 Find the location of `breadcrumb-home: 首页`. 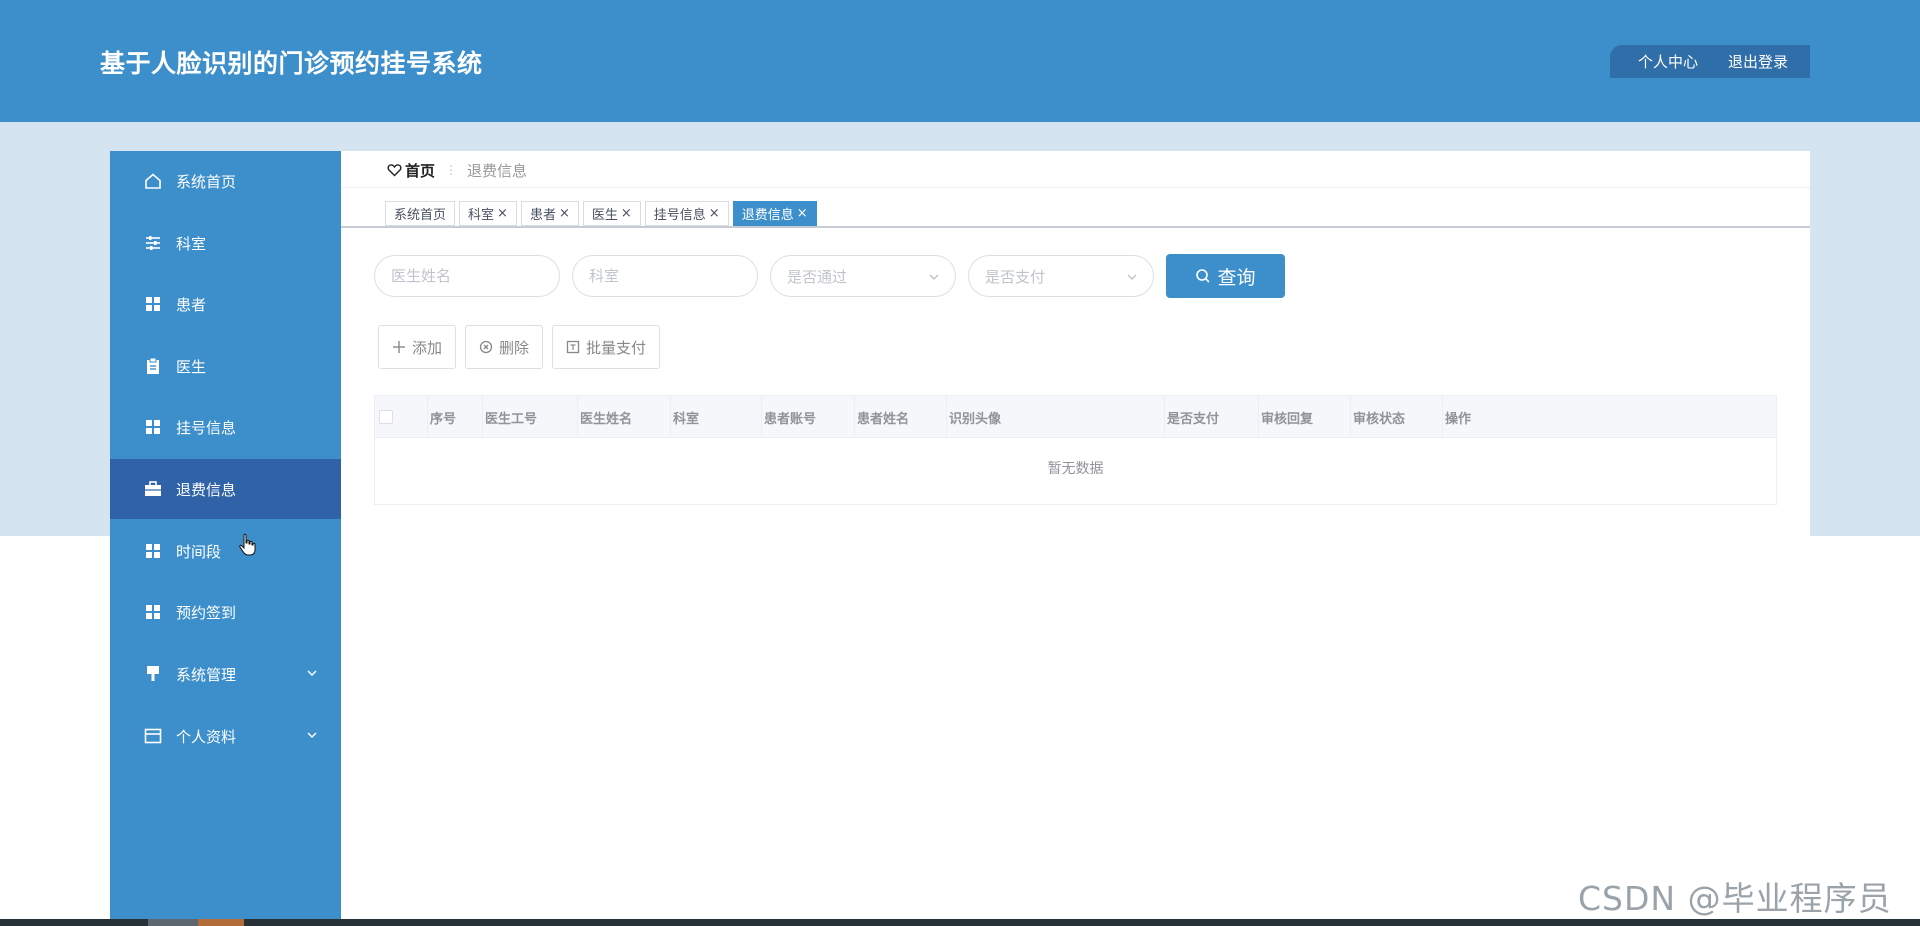

breadcrumb-home: 首页 is located at coordinates (411, 170).